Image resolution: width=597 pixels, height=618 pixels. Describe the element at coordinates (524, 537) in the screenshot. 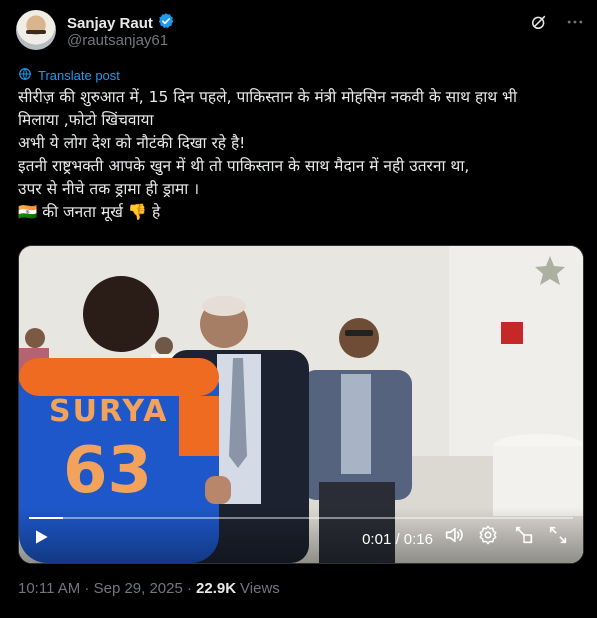

I see `pip-icon` at that location.